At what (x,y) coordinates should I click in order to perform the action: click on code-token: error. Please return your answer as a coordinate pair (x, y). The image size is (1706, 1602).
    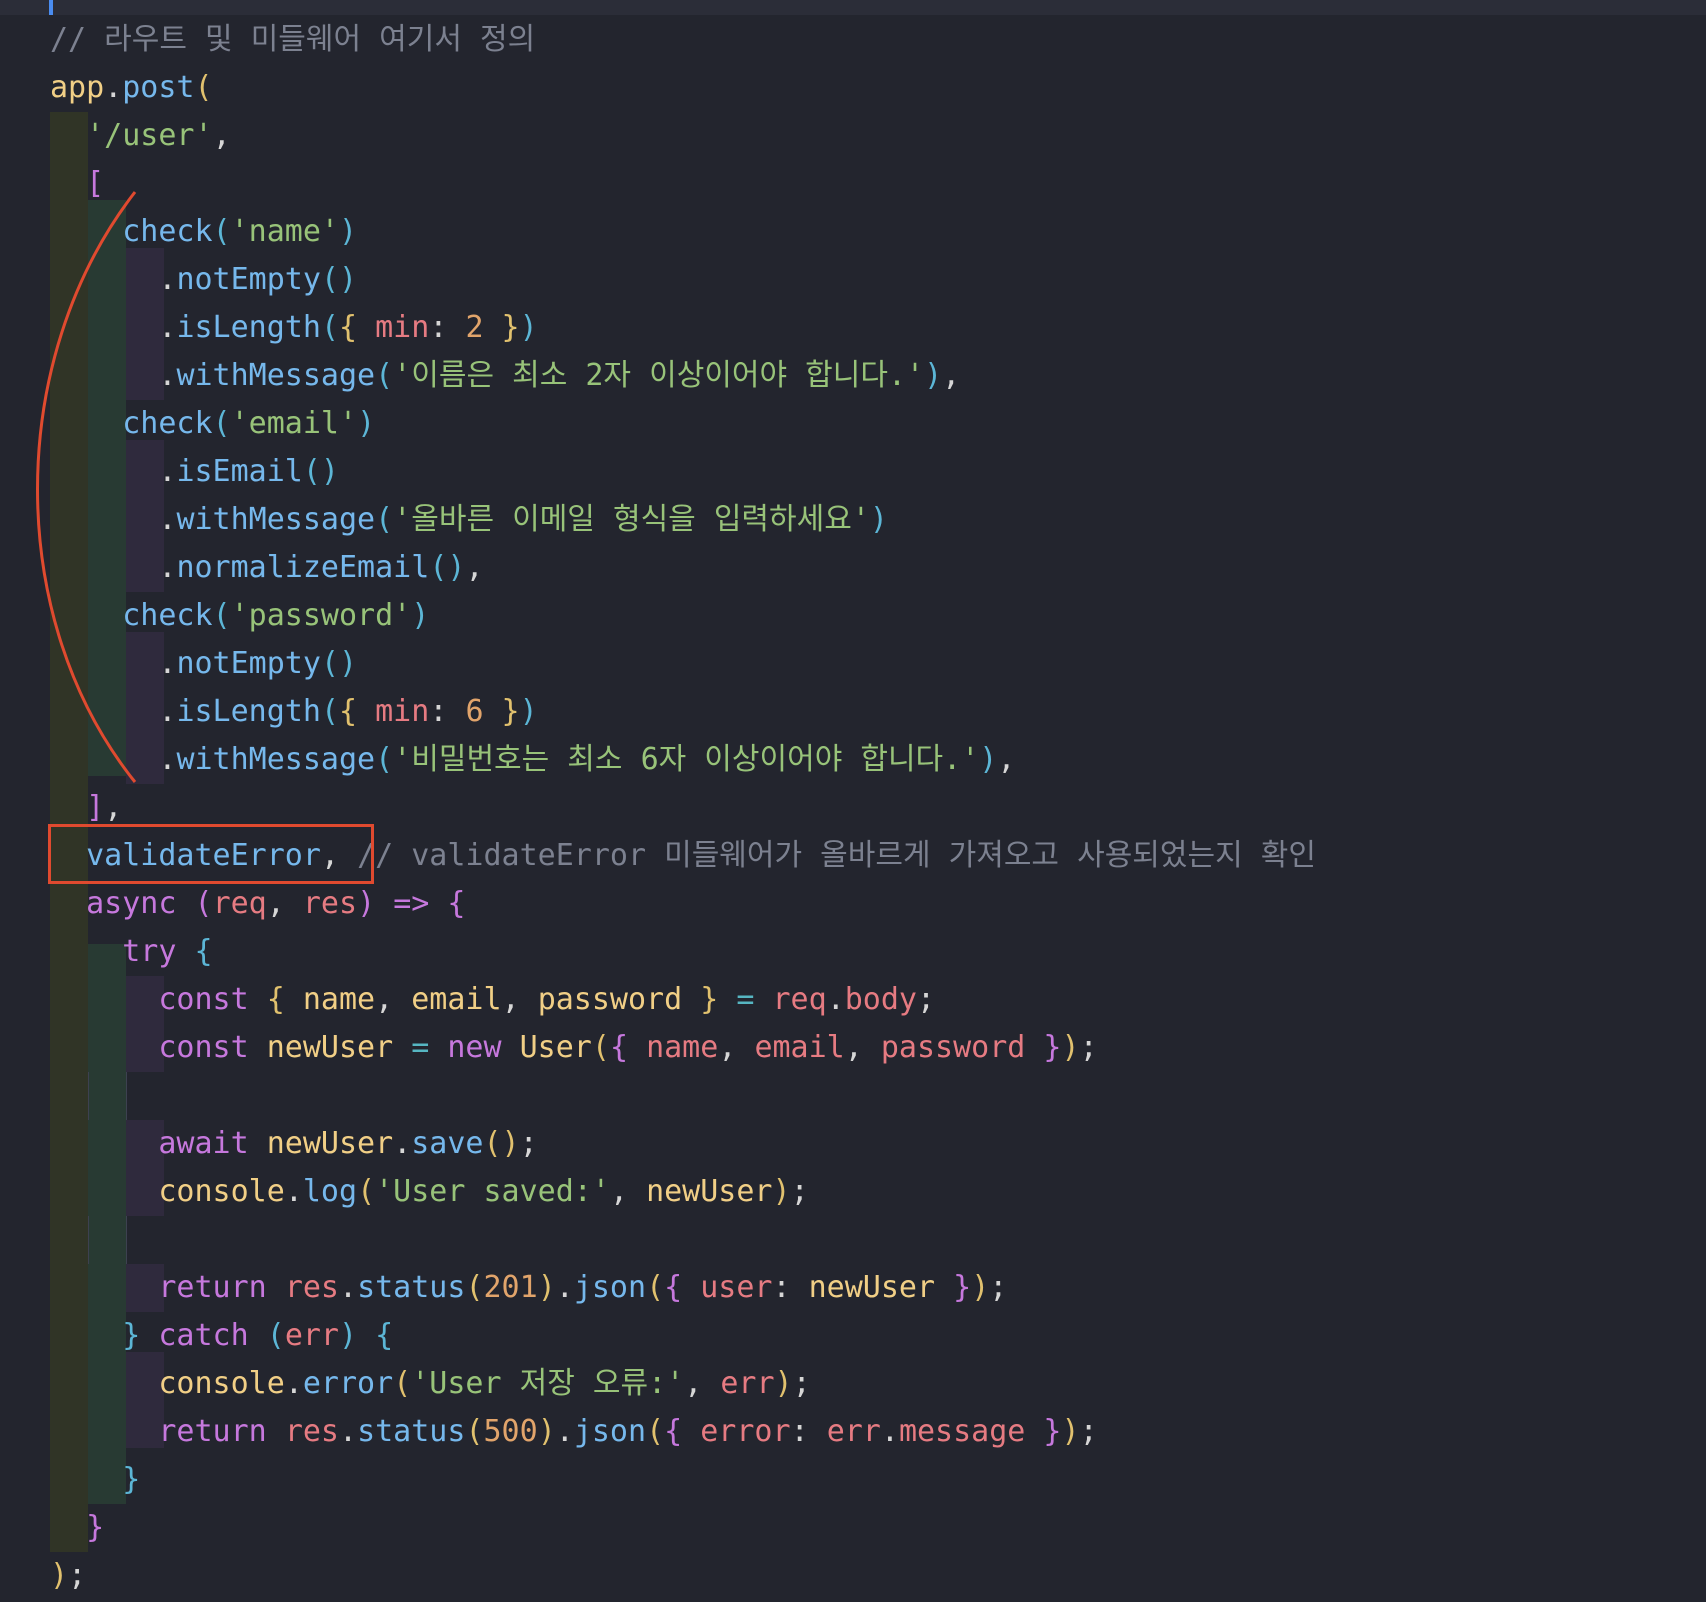
    Looking at the image, I should click on (745, 1431).